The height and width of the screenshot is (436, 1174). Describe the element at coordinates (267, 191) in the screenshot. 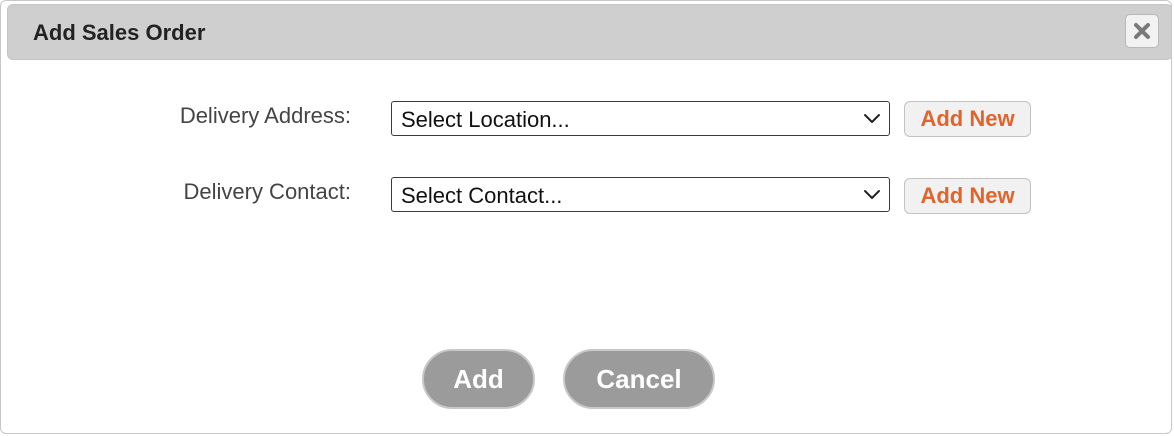

I see `delivery-contact-label: Delivery Contact:` at that location.